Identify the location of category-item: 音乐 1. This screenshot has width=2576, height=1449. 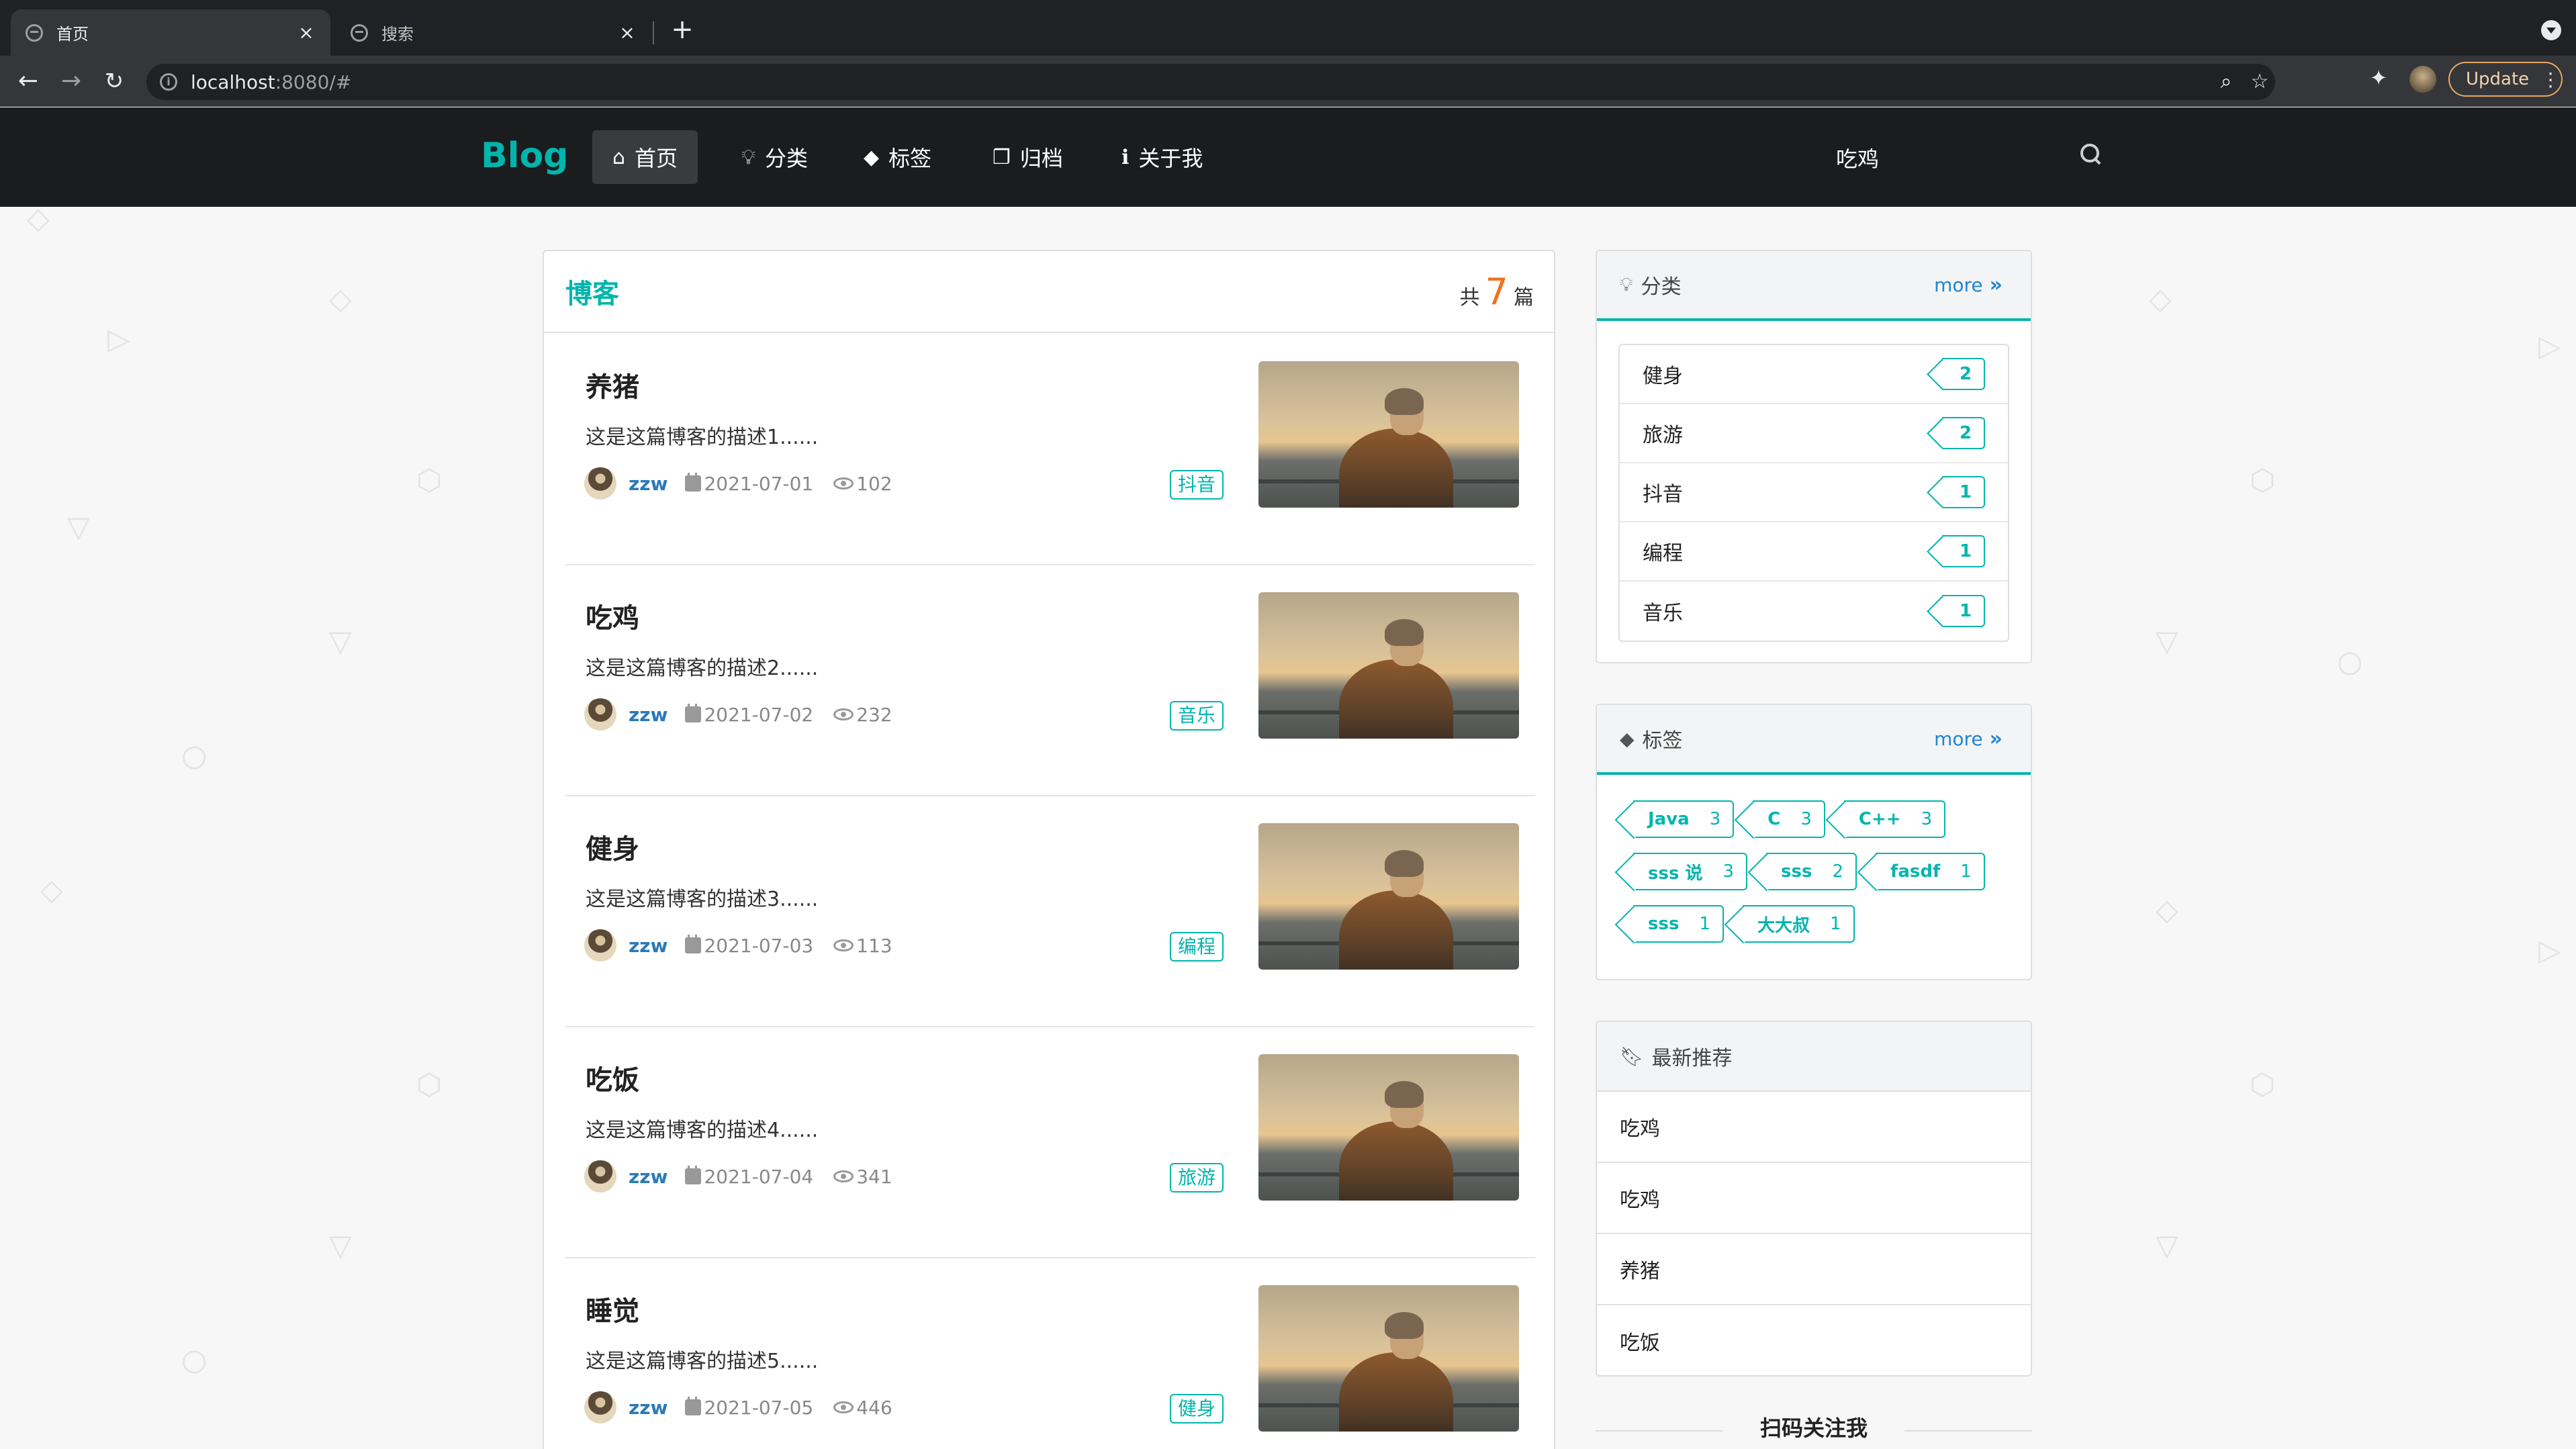
(1814, 611).